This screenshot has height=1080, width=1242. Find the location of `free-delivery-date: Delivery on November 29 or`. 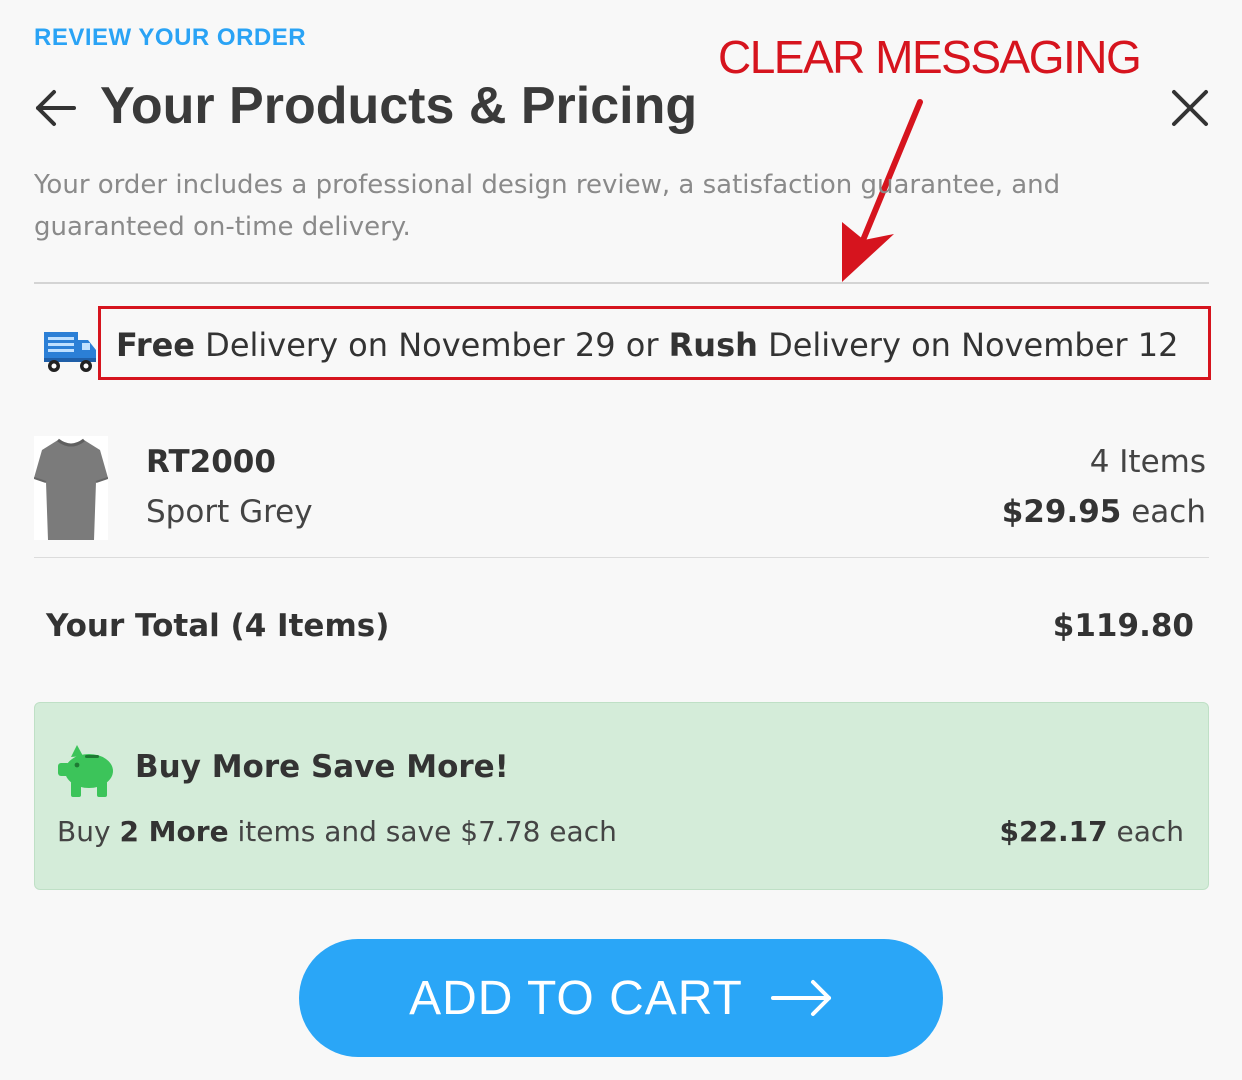

free-delivery-date: Delivery on November 29 or is located at coordinates (432, 345).